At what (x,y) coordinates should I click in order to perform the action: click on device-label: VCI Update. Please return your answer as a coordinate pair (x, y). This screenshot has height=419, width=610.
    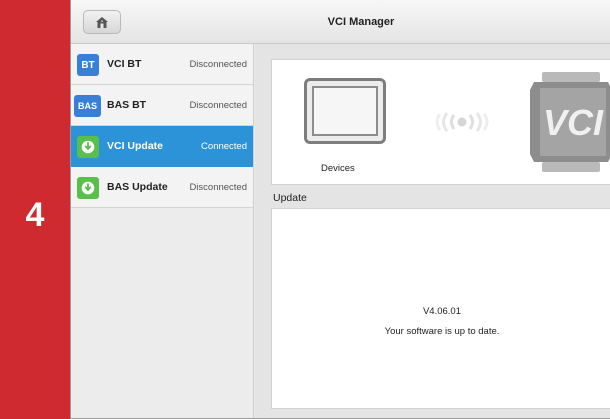
    Looking at the image, I should click on (135, 146).